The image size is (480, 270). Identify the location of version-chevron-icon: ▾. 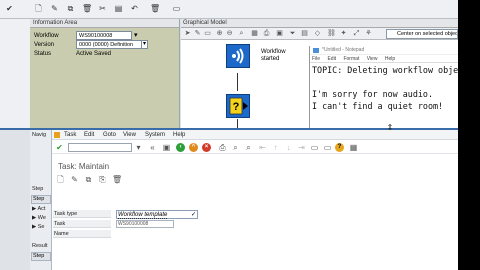
(144, 44).